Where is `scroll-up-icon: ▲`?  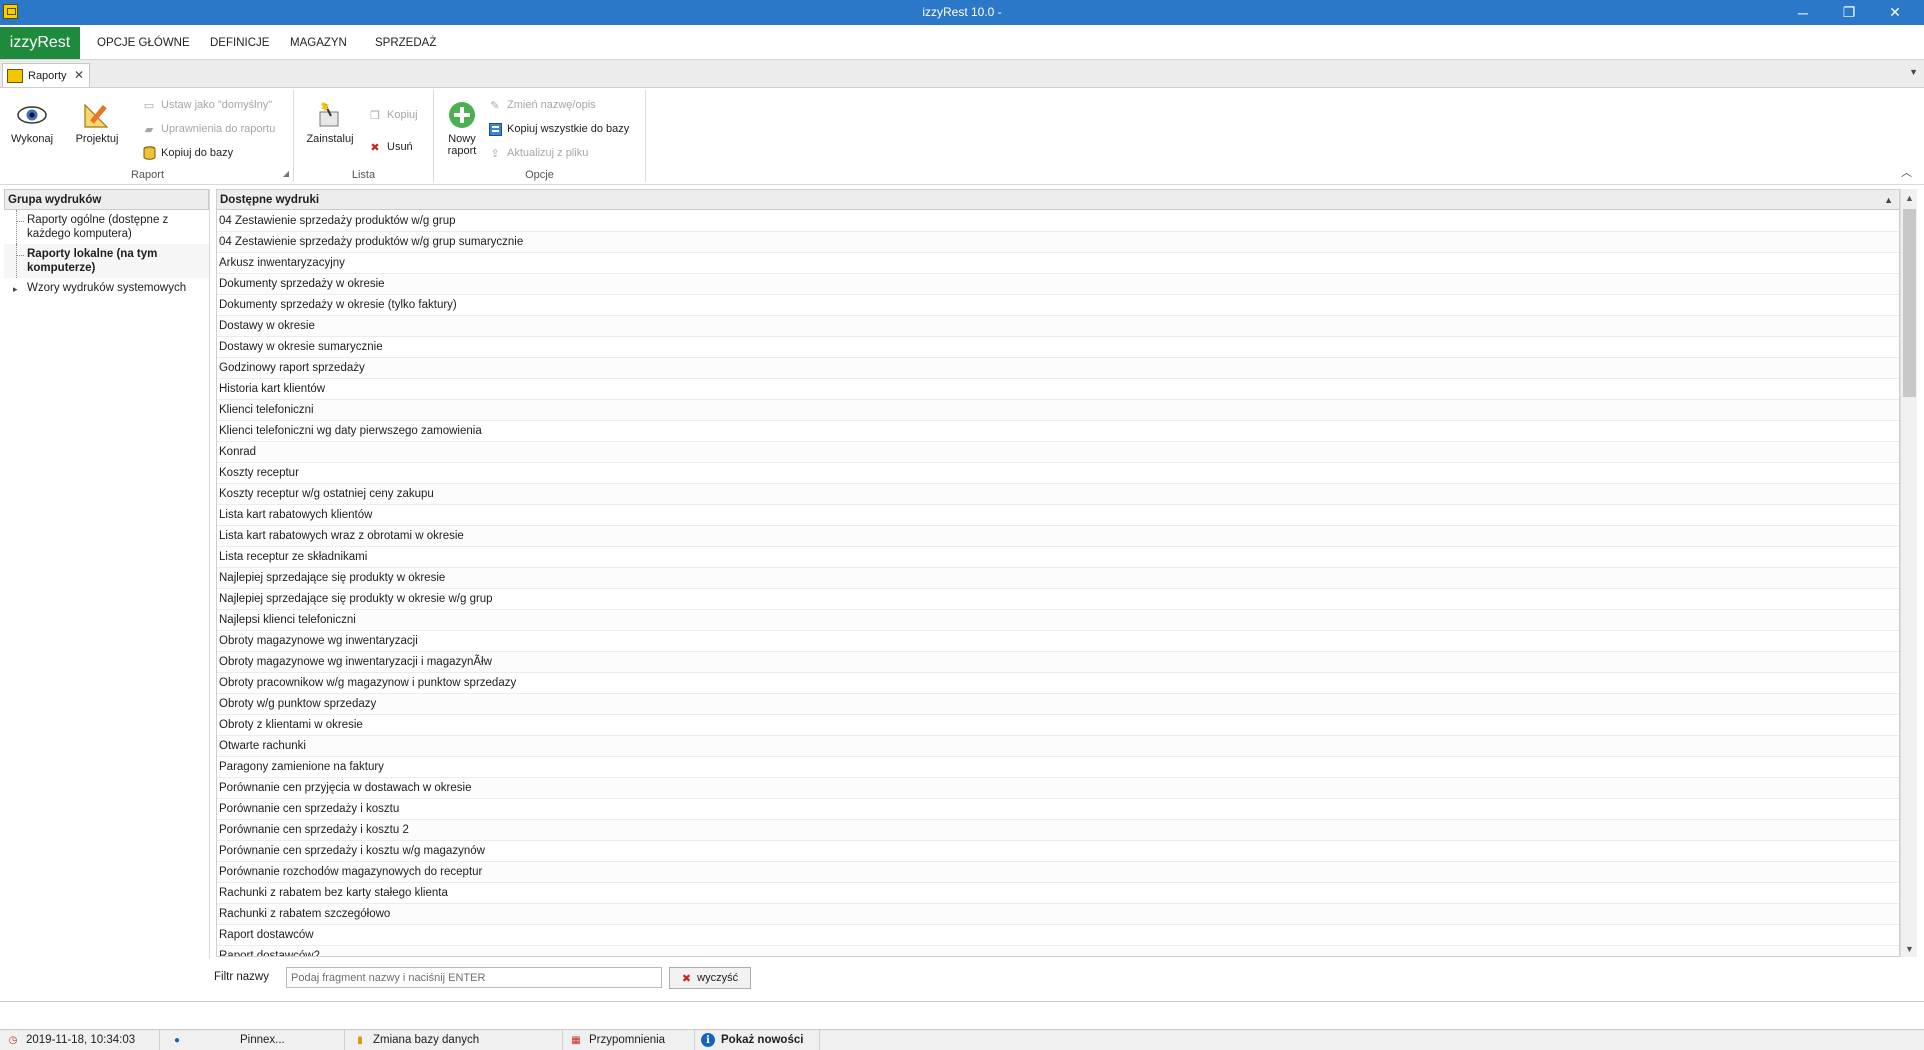
scroll-up-icon: ▲ is located at coordinates (1909, 197).